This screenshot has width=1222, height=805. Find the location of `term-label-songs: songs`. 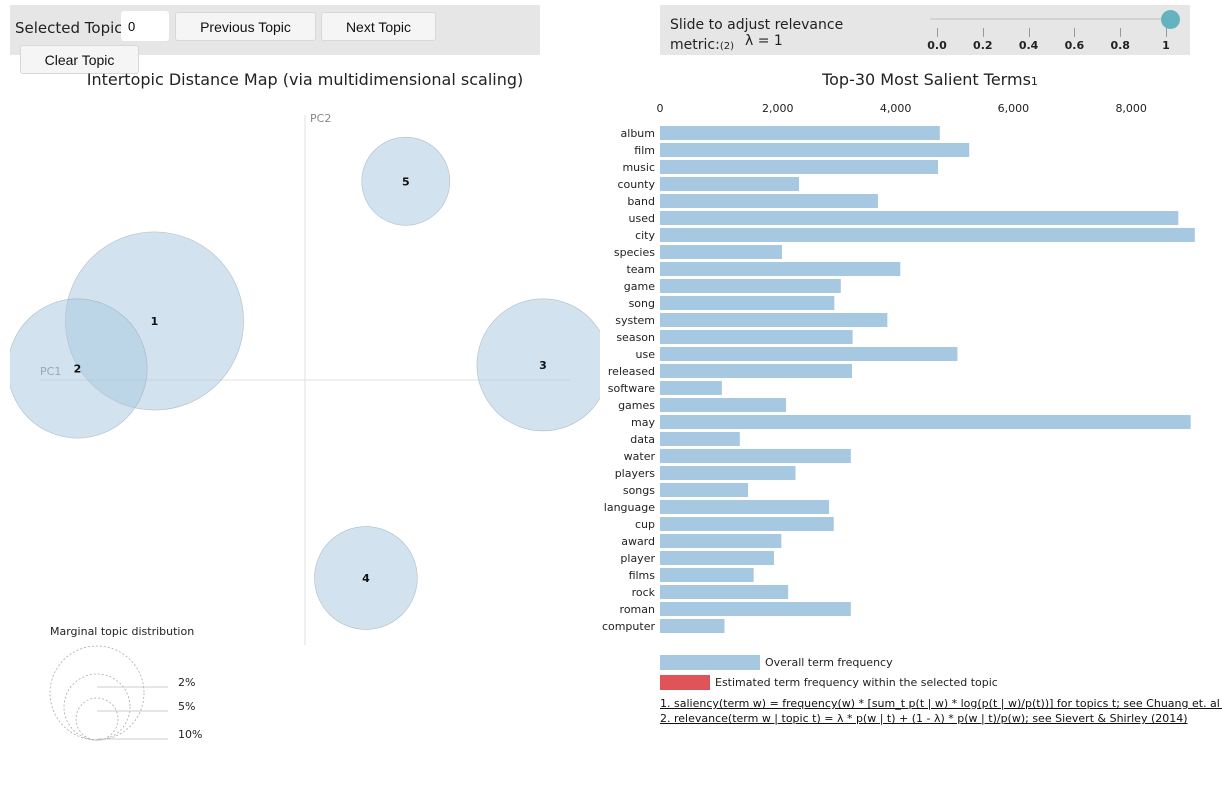

term-label-songs: songs is located at coordinates (639, 490).